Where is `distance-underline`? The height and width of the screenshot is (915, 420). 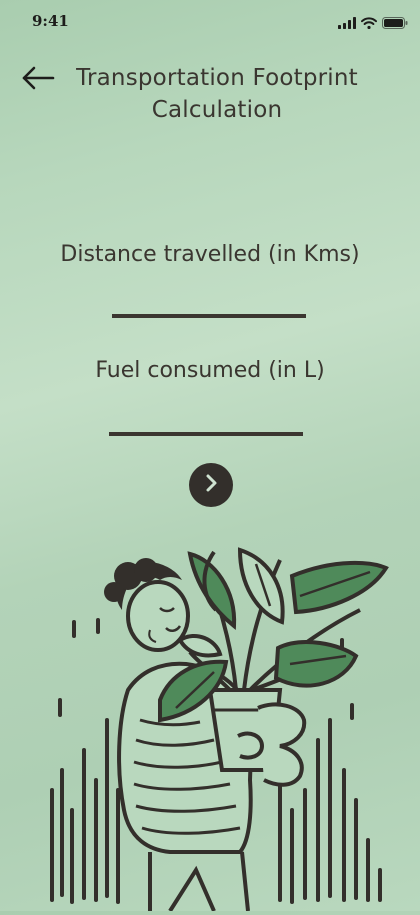
distance-underline is located at coordinates (209, 316).